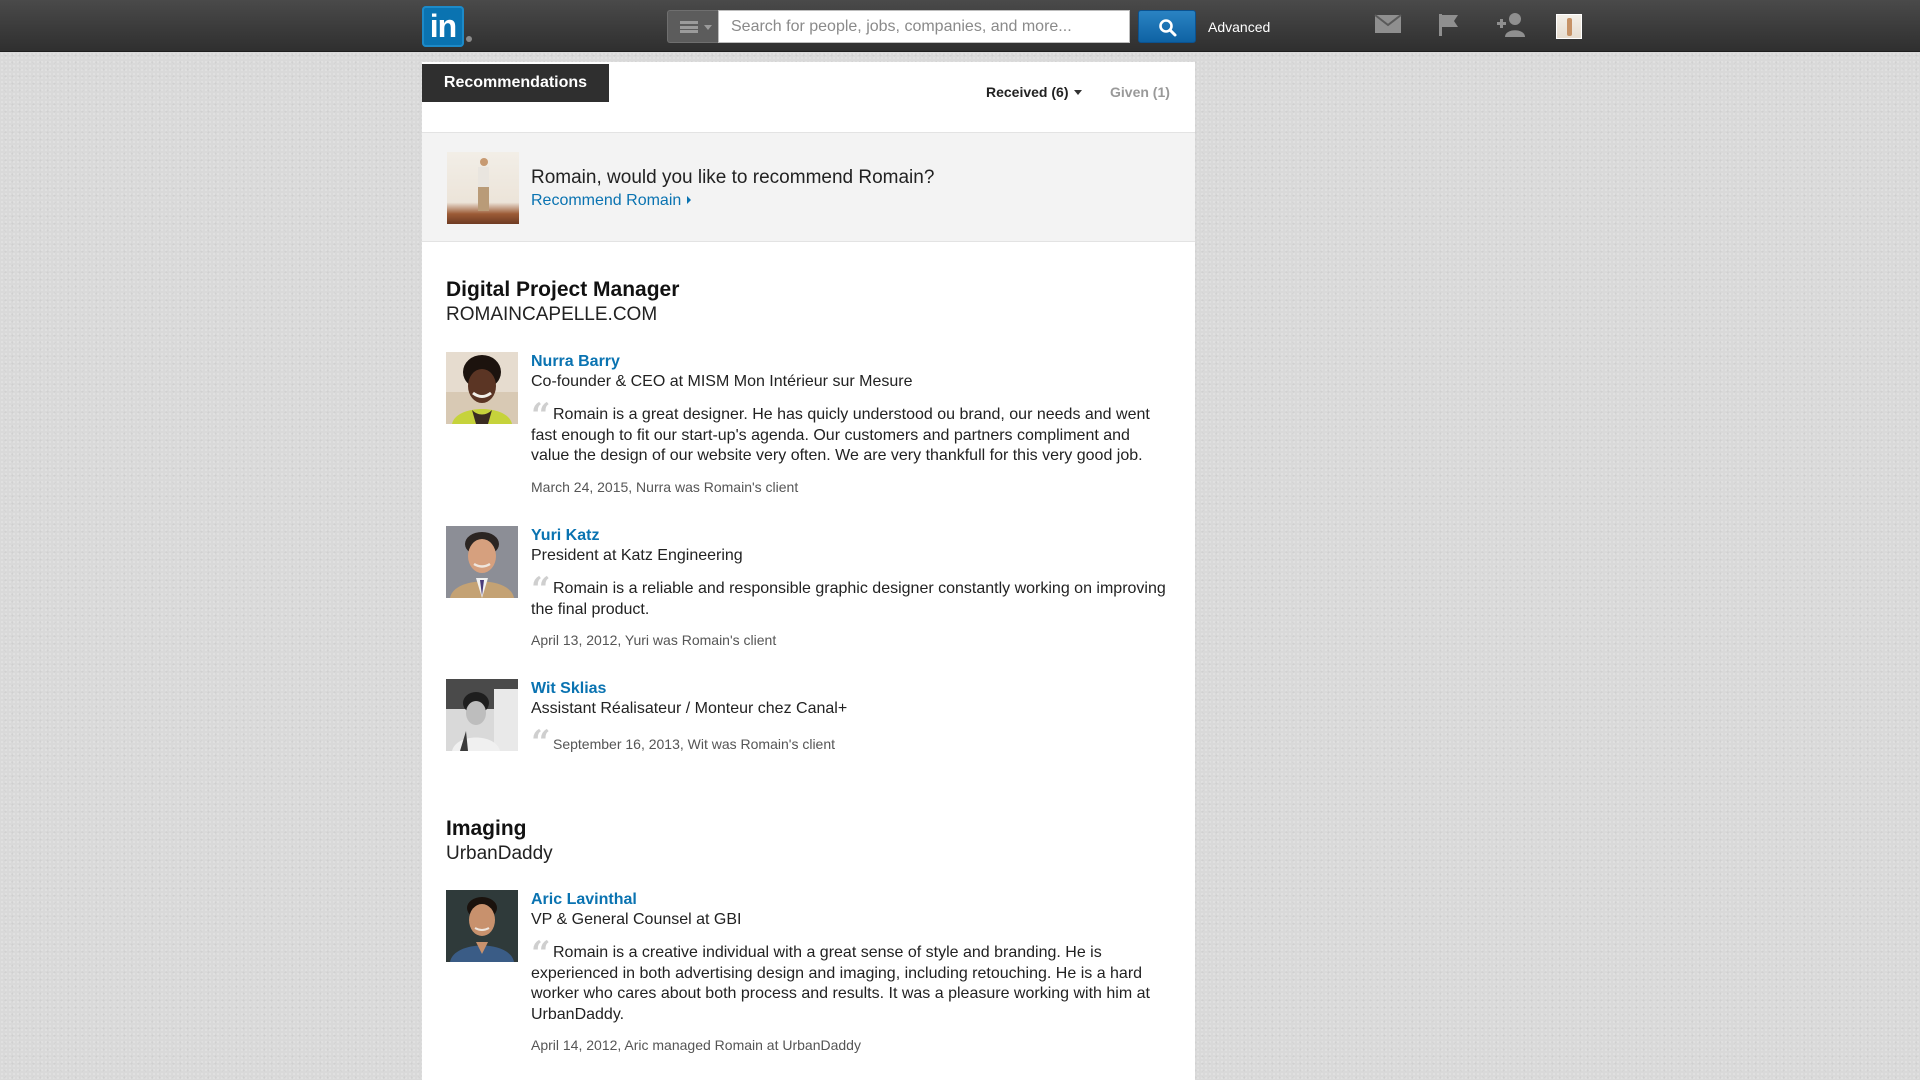 This screenshot has width=1920, height=1080. What do you see at coordinates (486, 828) in the screenshot?
I see `position-title: Imaging` at bounding box center [486, 828].